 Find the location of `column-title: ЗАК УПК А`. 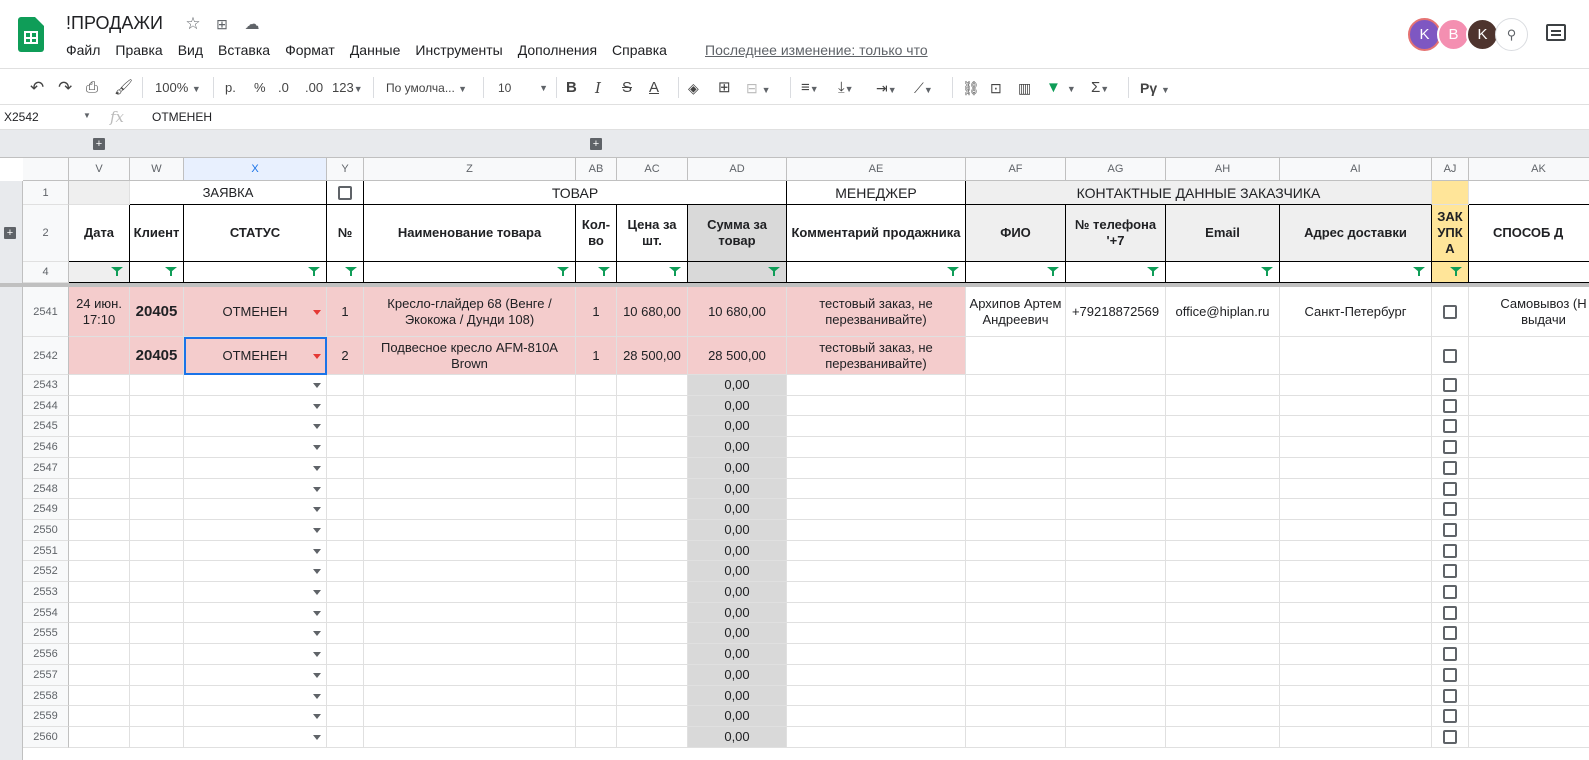

column-title: ЗАК УПК А is located at coordinates (1450, 233).